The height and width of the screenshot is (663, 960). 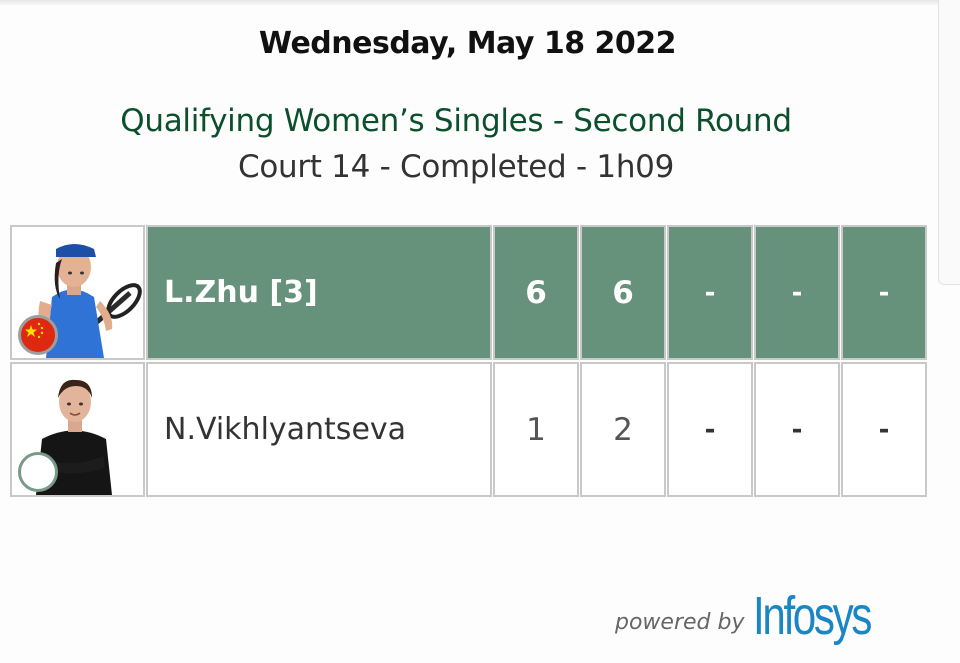 What do you see at coordinates (680, 622) in the screenshot?
I see `powered-by-text: powered by` at bounding box center [680, 622].